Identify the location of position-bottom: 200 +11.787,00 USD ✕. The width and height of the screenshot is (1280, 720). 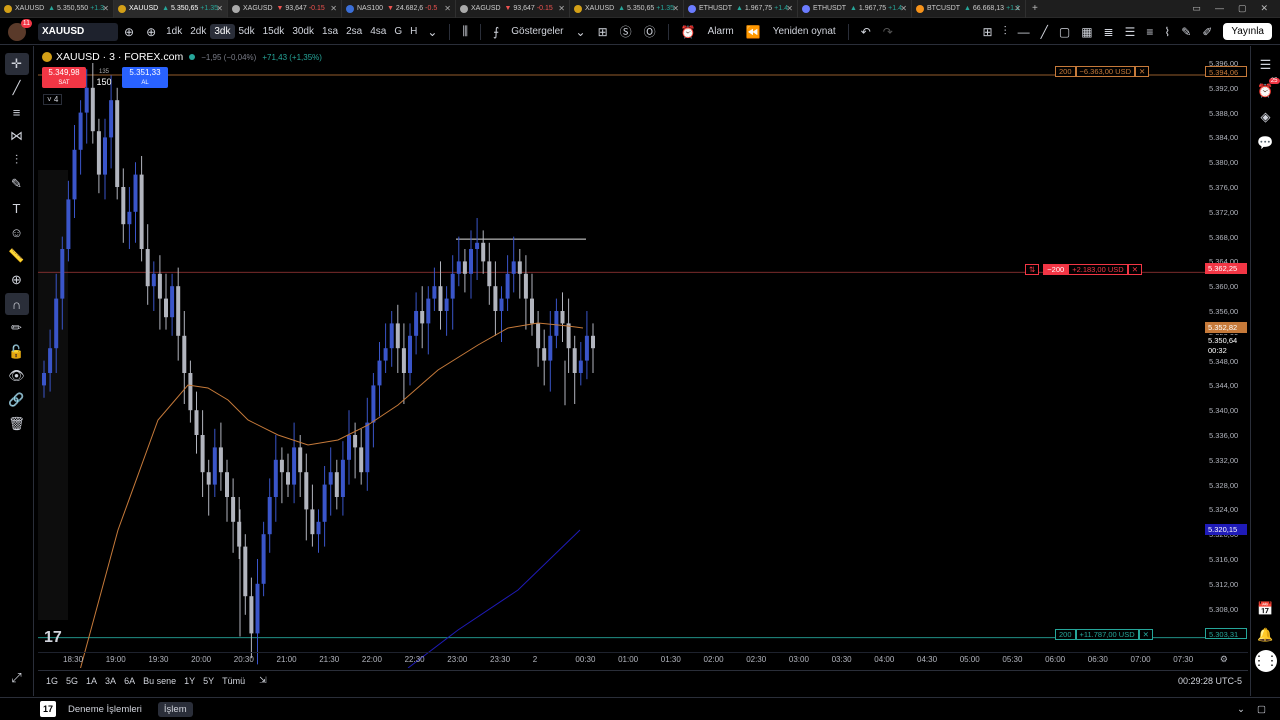
(1104, 634).